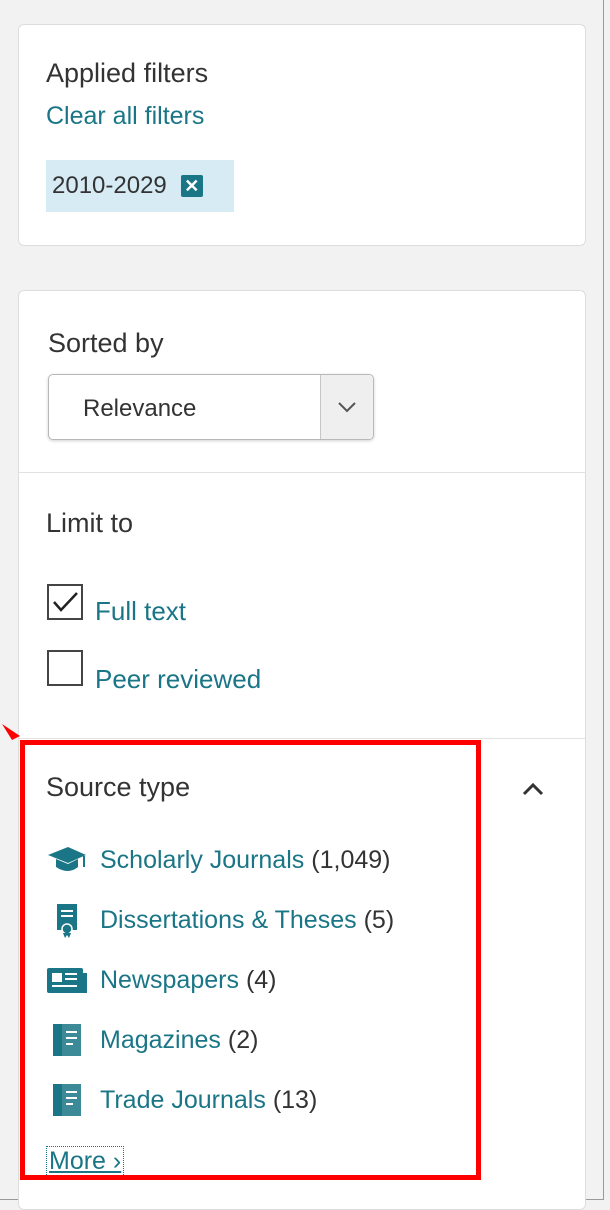 This screenshot has height=1210, width=610. Describe the element at coordinates (228, 920) in the screenshot. I see `source-type-label: Dissertations & Theses` at that location.